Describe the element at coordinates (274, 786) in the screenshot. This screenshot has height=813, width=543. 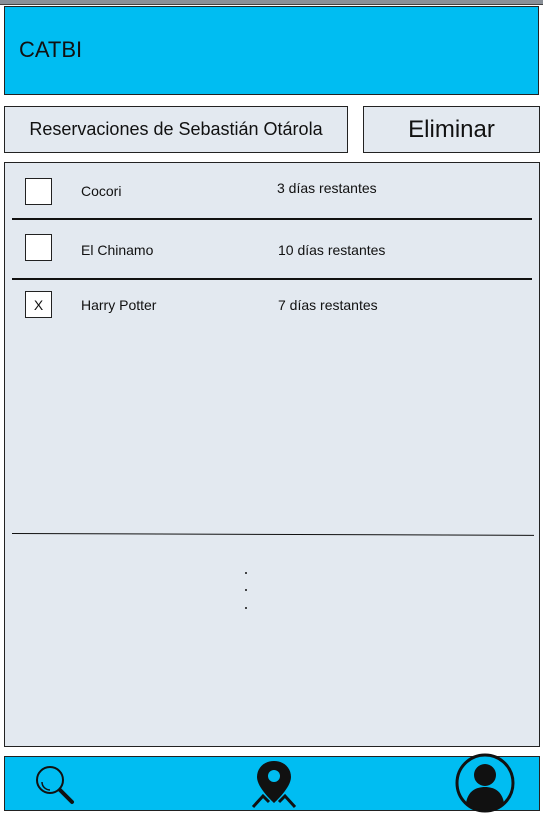
I see `map-pin-icon` at that location.